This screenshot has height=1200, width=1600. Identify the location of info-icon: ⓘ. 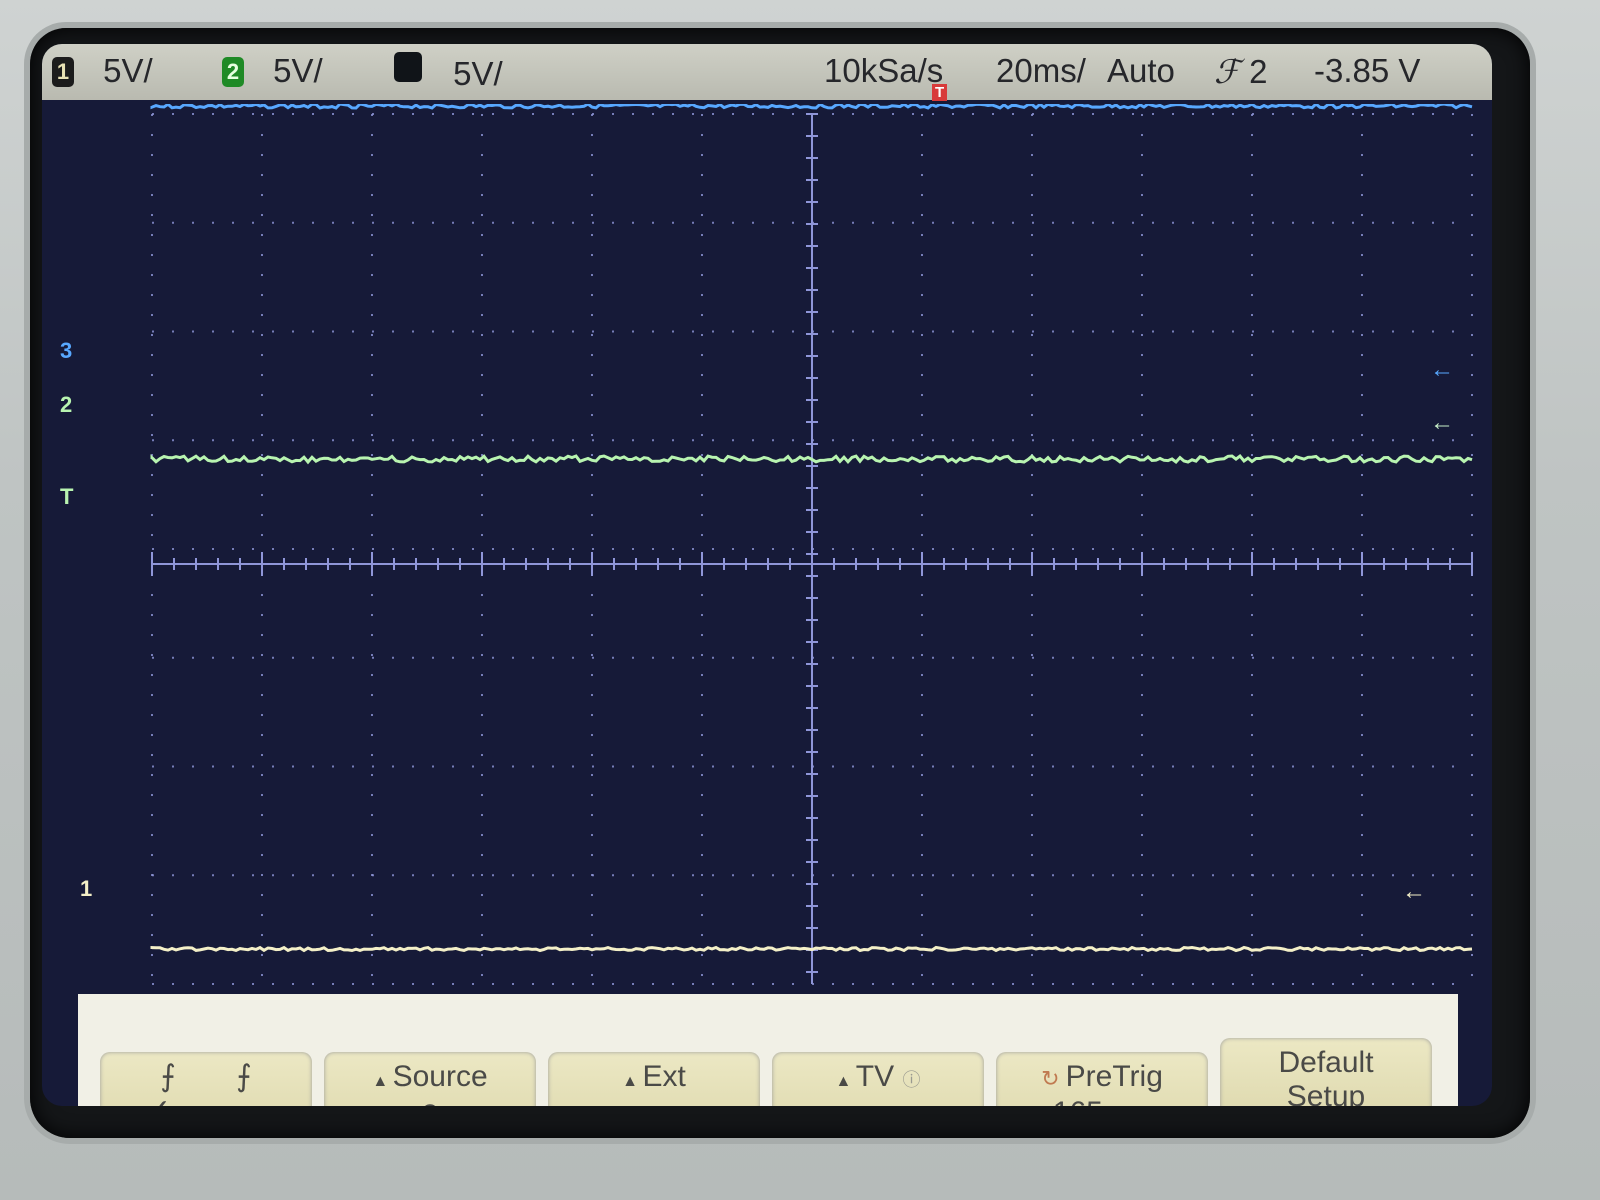
(911, 1080).